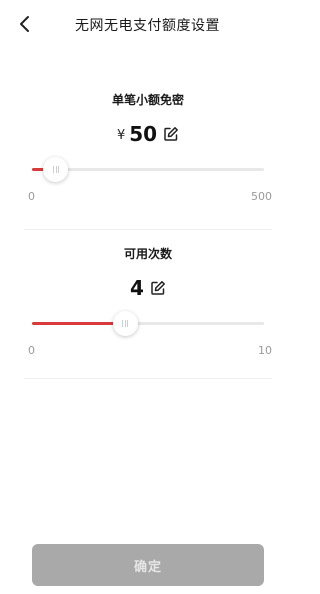  What do you see at coordinates (148, 565) in the screenshot?
I see `confirm-button: 确定` at bounding box center [148, 565].